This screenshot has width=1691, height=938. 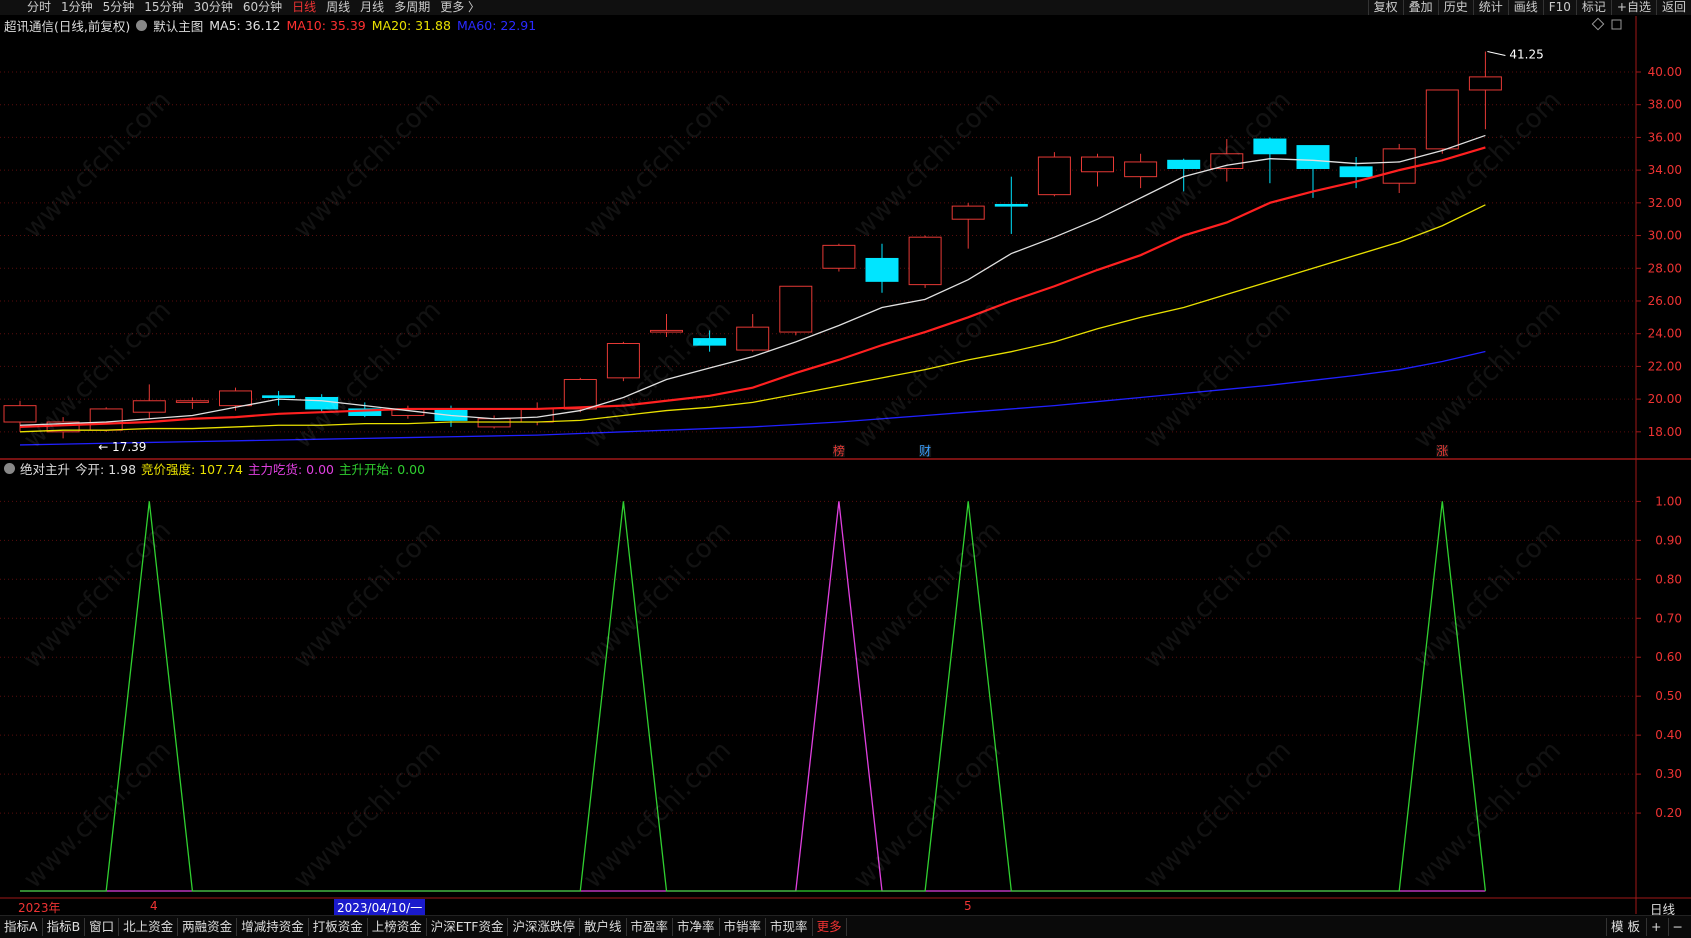 I want to click on bottom-right-button: +, so click(x=1655, y=927).